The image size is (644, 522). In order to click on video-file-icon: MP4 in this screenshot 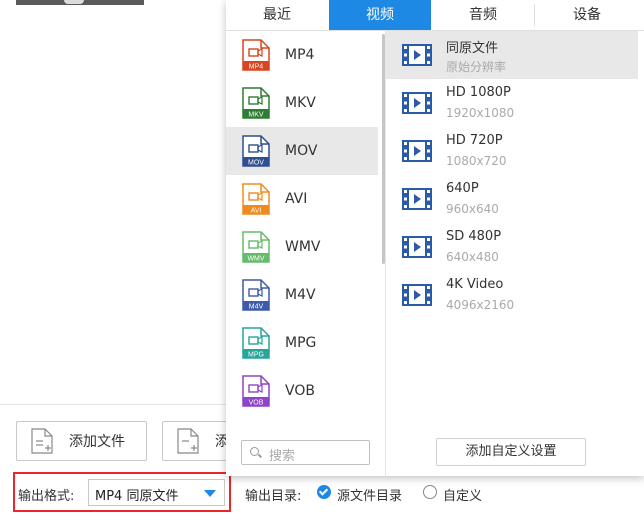, I will do `click(256, 55)`.